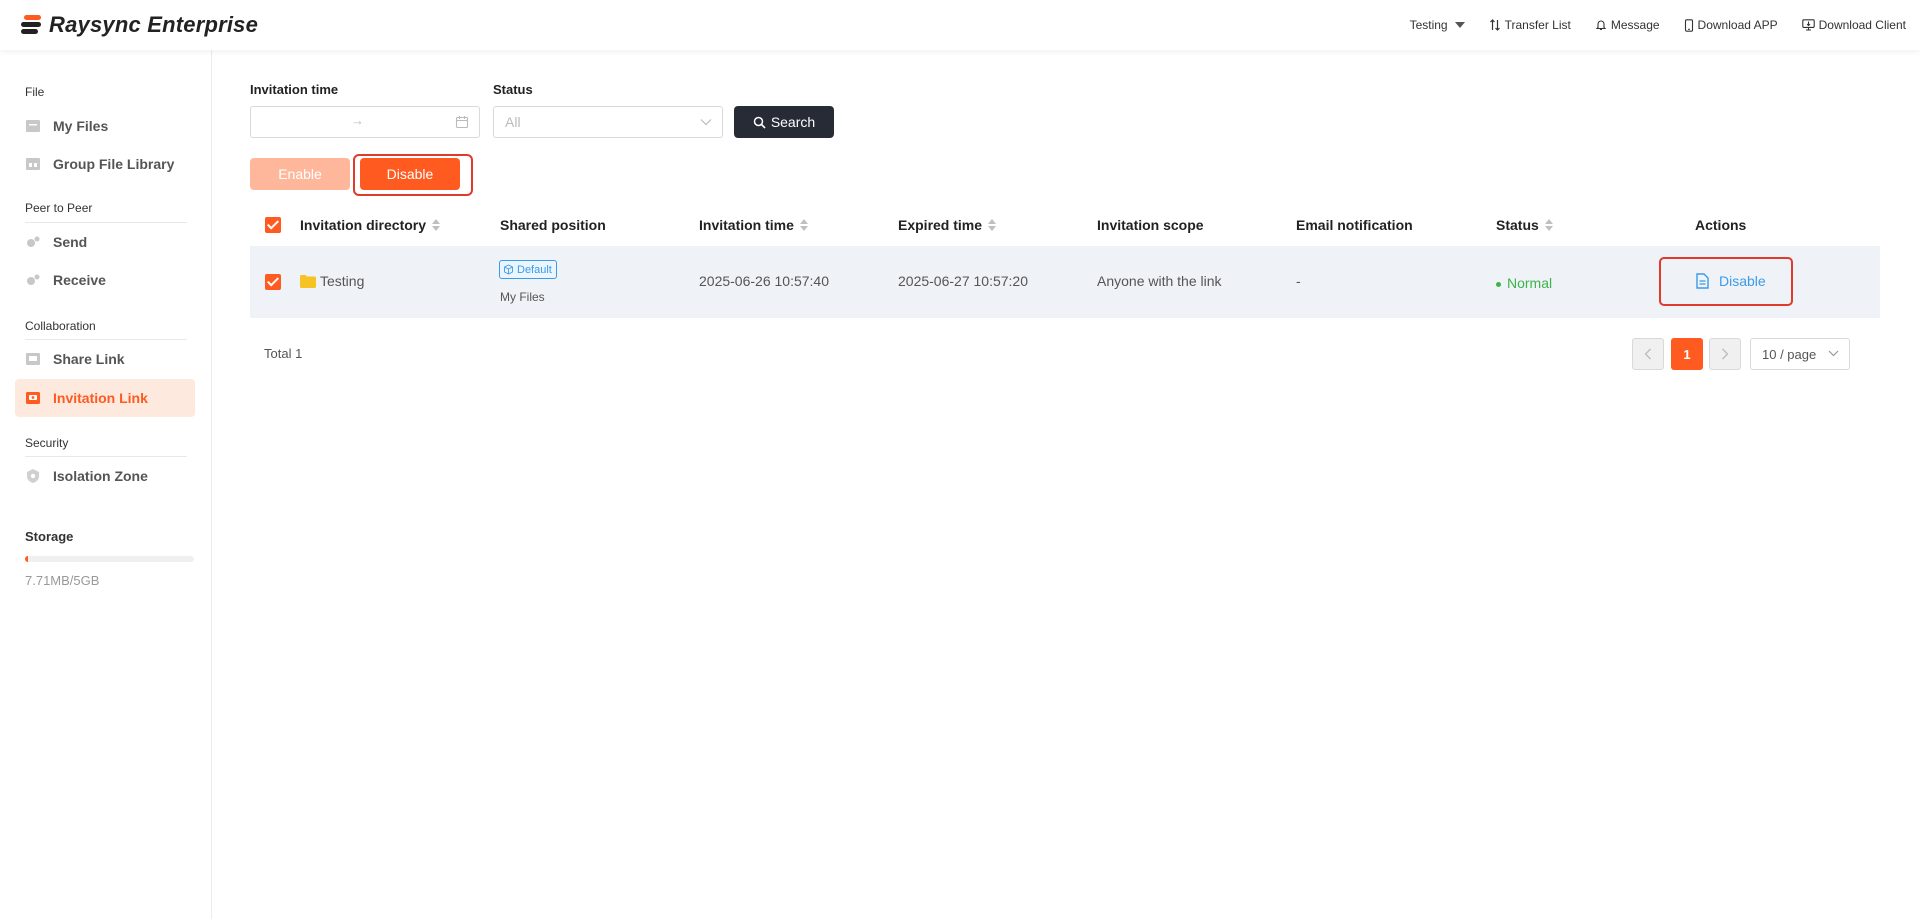  I want to click on search-button-label: Search, so click(793, 122).